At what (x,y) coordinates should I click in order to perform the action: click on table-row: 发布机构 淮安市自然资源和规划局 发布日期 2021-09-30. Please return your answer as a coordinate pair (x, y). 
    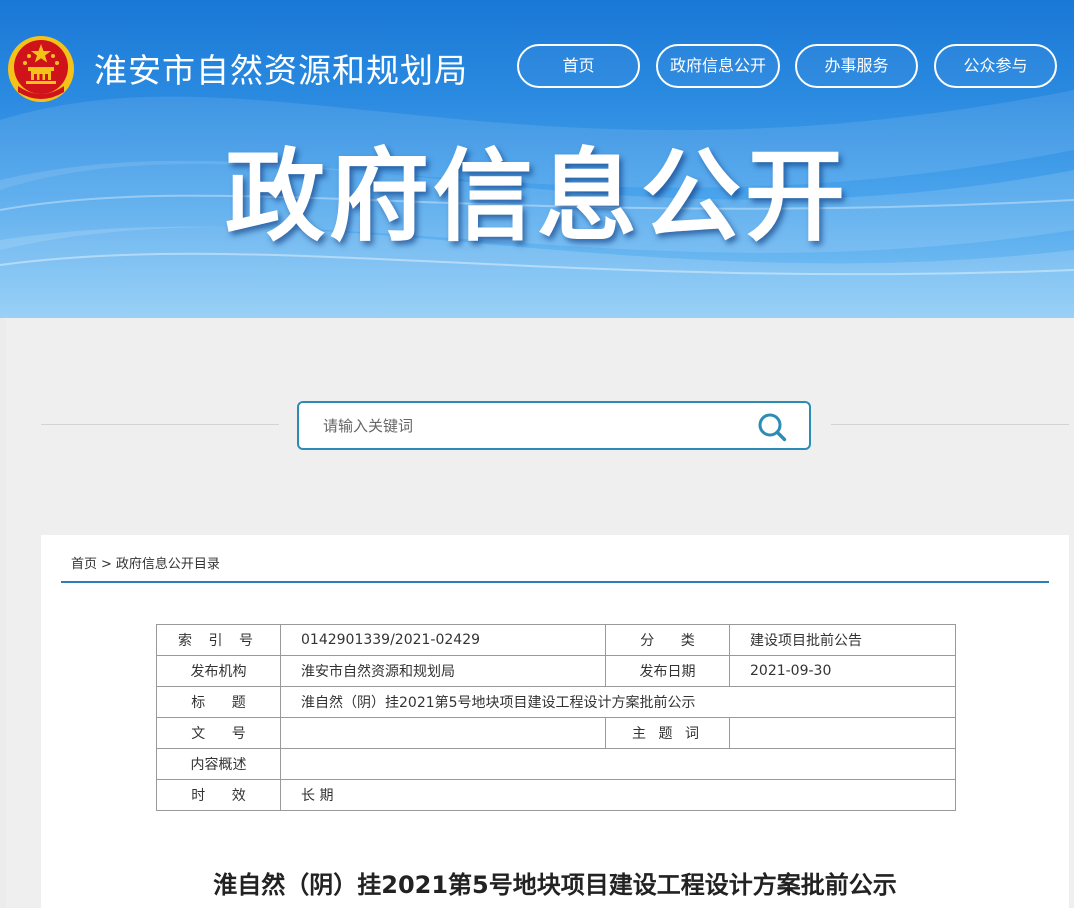
    Looking at the image, I should click on (556, 671).